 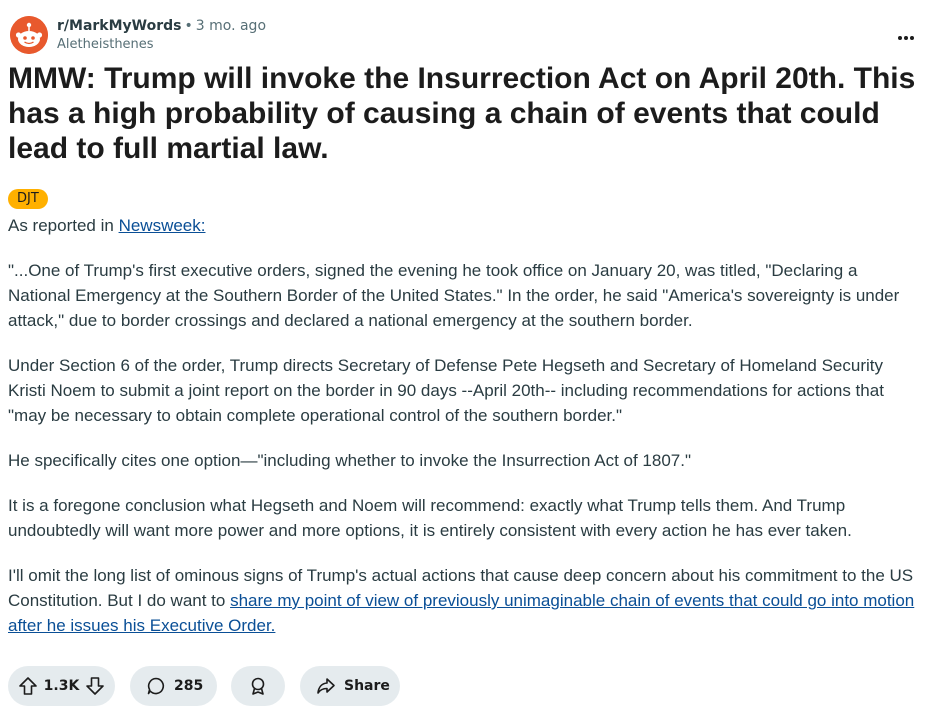 I want to click on share-button: Share, so click(x=350, y=686).